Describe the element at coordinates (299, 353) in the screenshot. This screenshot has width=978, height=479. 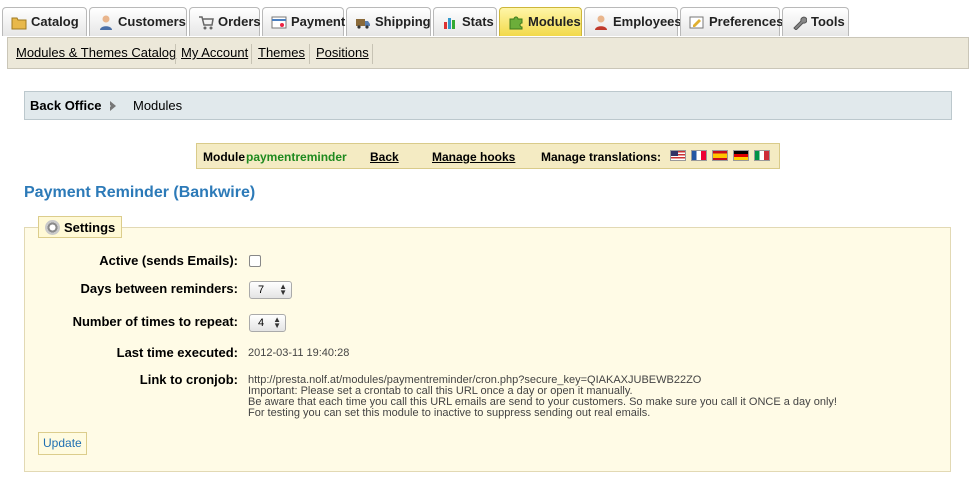
I see `last-executed-value: 2012-03-11 19:40:28` at that location.